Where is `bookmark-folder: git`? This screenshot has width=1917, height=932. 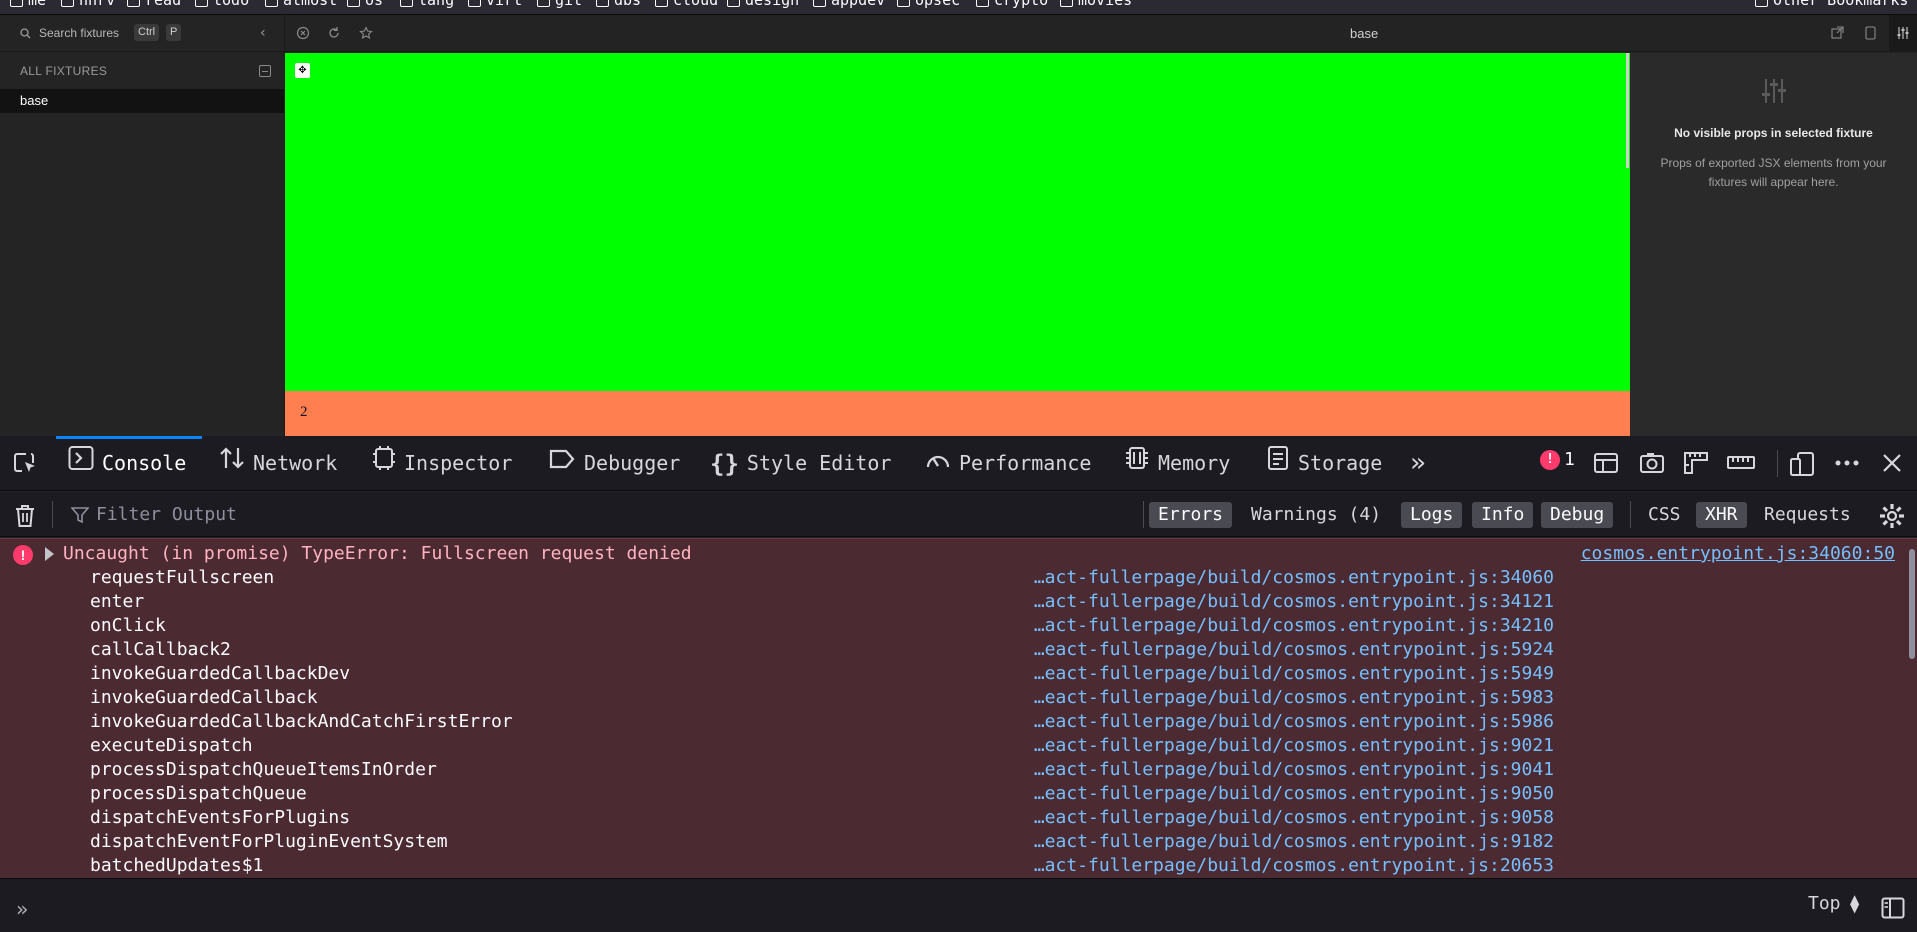 bookmark-folder: git is located at coordinates (559, 4).